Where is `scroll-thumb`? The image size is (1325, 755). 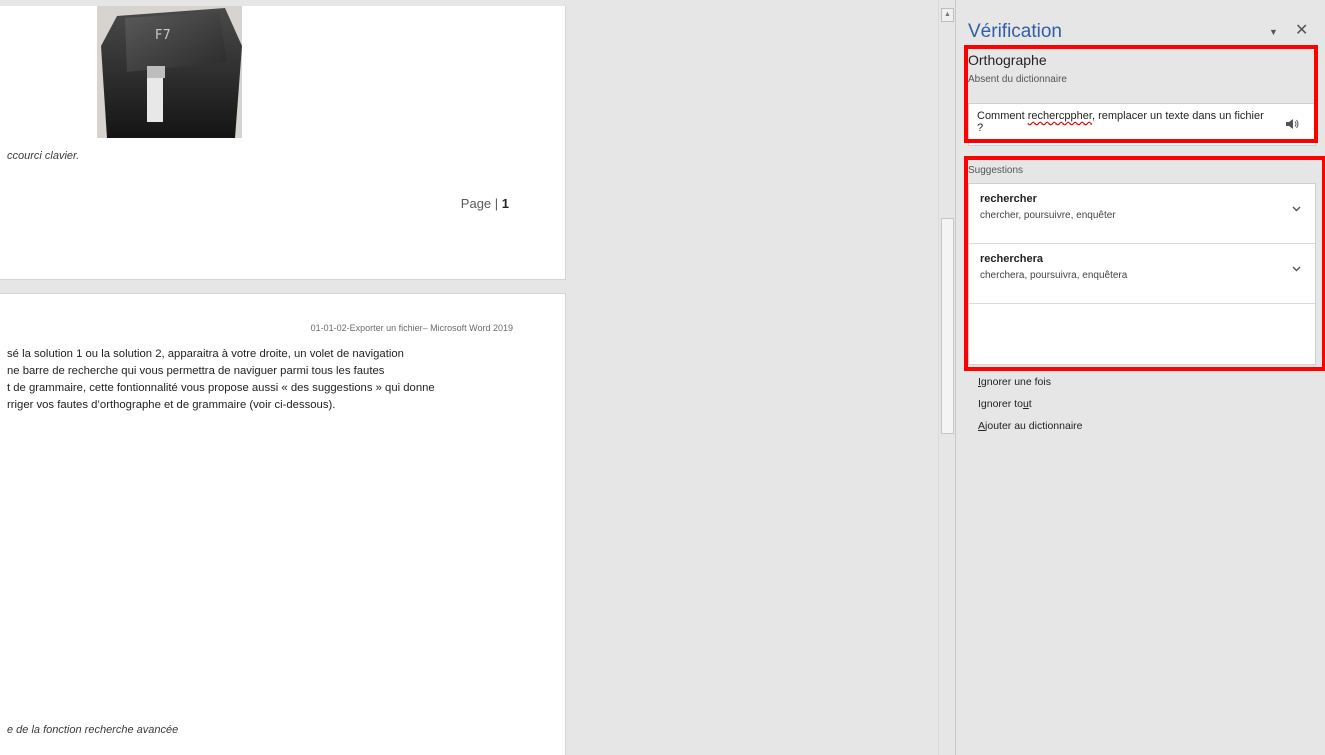
scroll-thumb is located at coordinates (947, 326).